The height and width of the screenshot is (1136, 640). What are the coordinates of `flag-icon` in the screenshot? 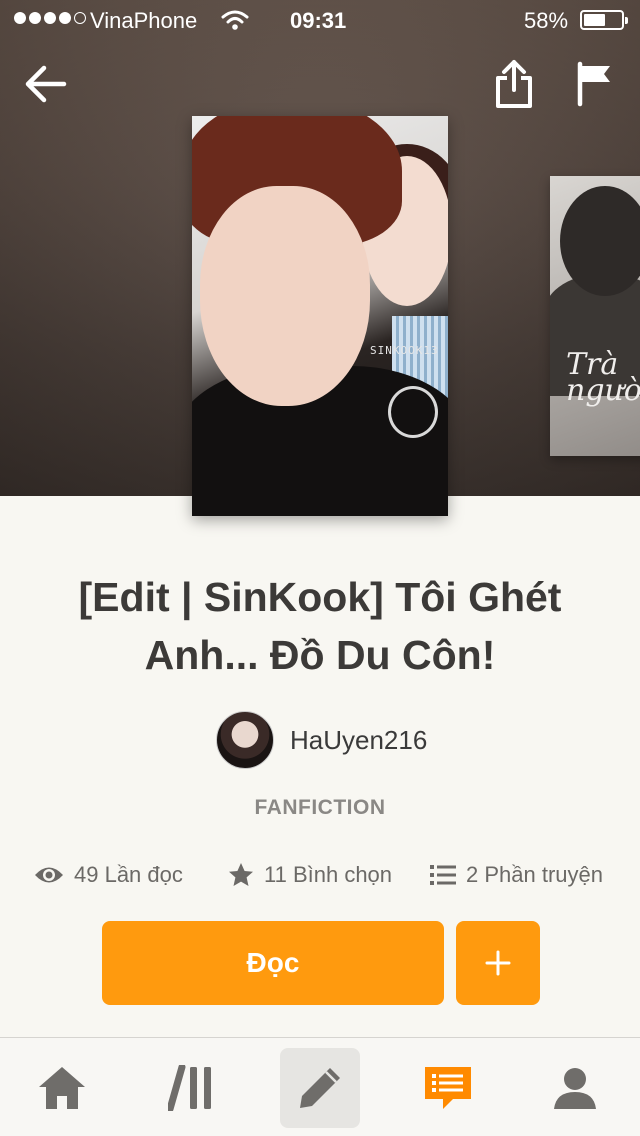 It's located at (593, 84).